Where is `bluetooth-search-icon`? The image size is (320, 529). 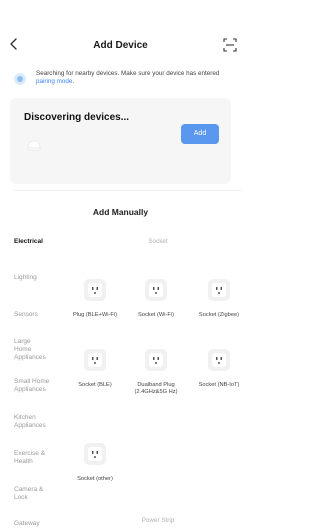 bluetooth-search-icon is located at coordinates (20, 79).